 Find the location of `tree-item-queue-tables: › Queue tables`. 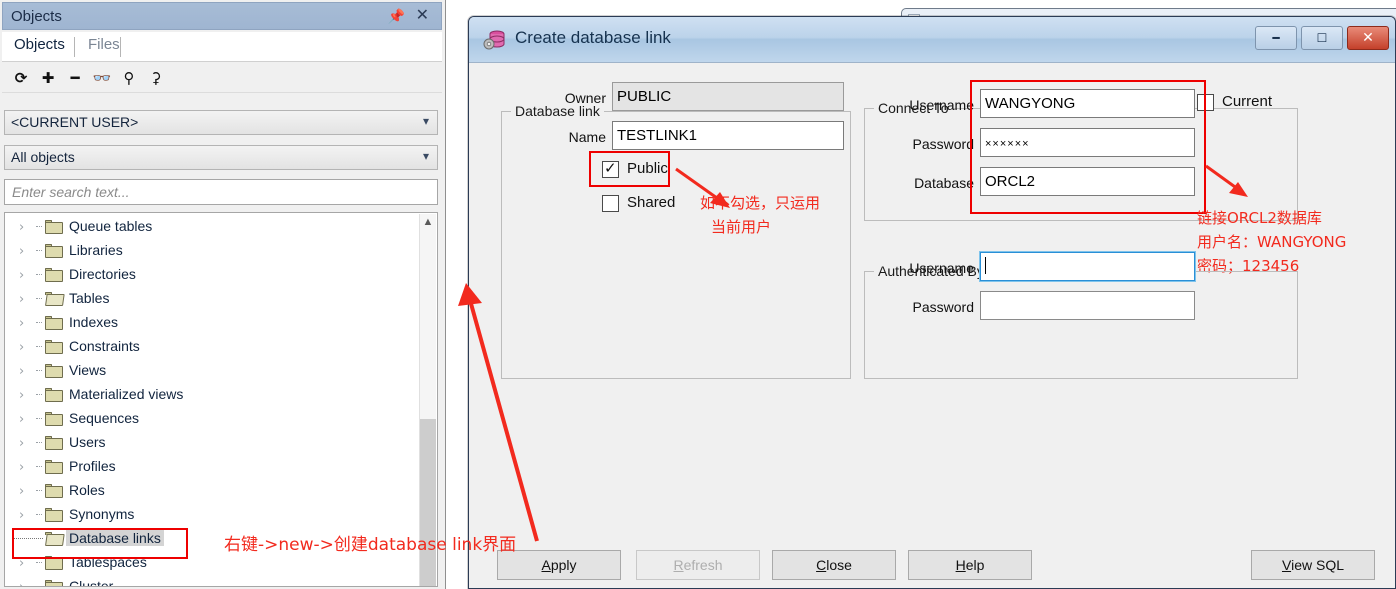

tree-item-queue-tables: › Queue tables is located at coordinates (212, 227).